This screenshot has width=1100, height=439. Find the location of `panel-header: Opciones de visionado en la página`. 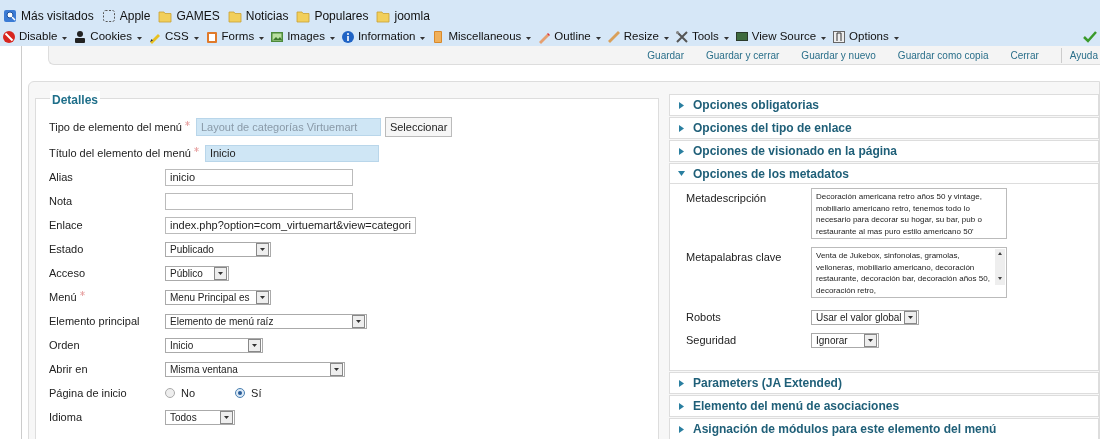

panel-header: Opciones de visionado en la página is located at coordinates (884, 151).